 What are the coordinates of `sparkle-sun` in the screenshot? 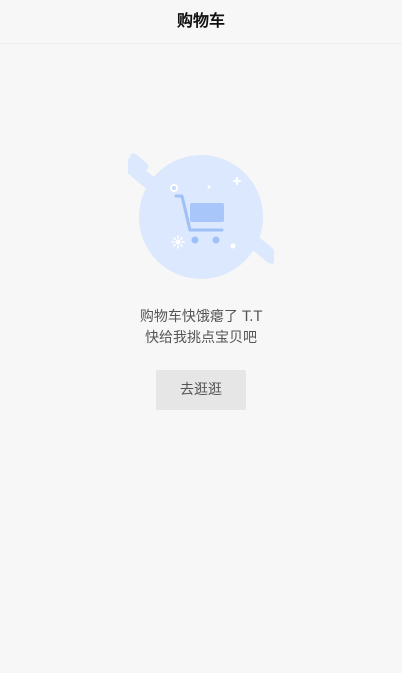 It's located at (178, 242).